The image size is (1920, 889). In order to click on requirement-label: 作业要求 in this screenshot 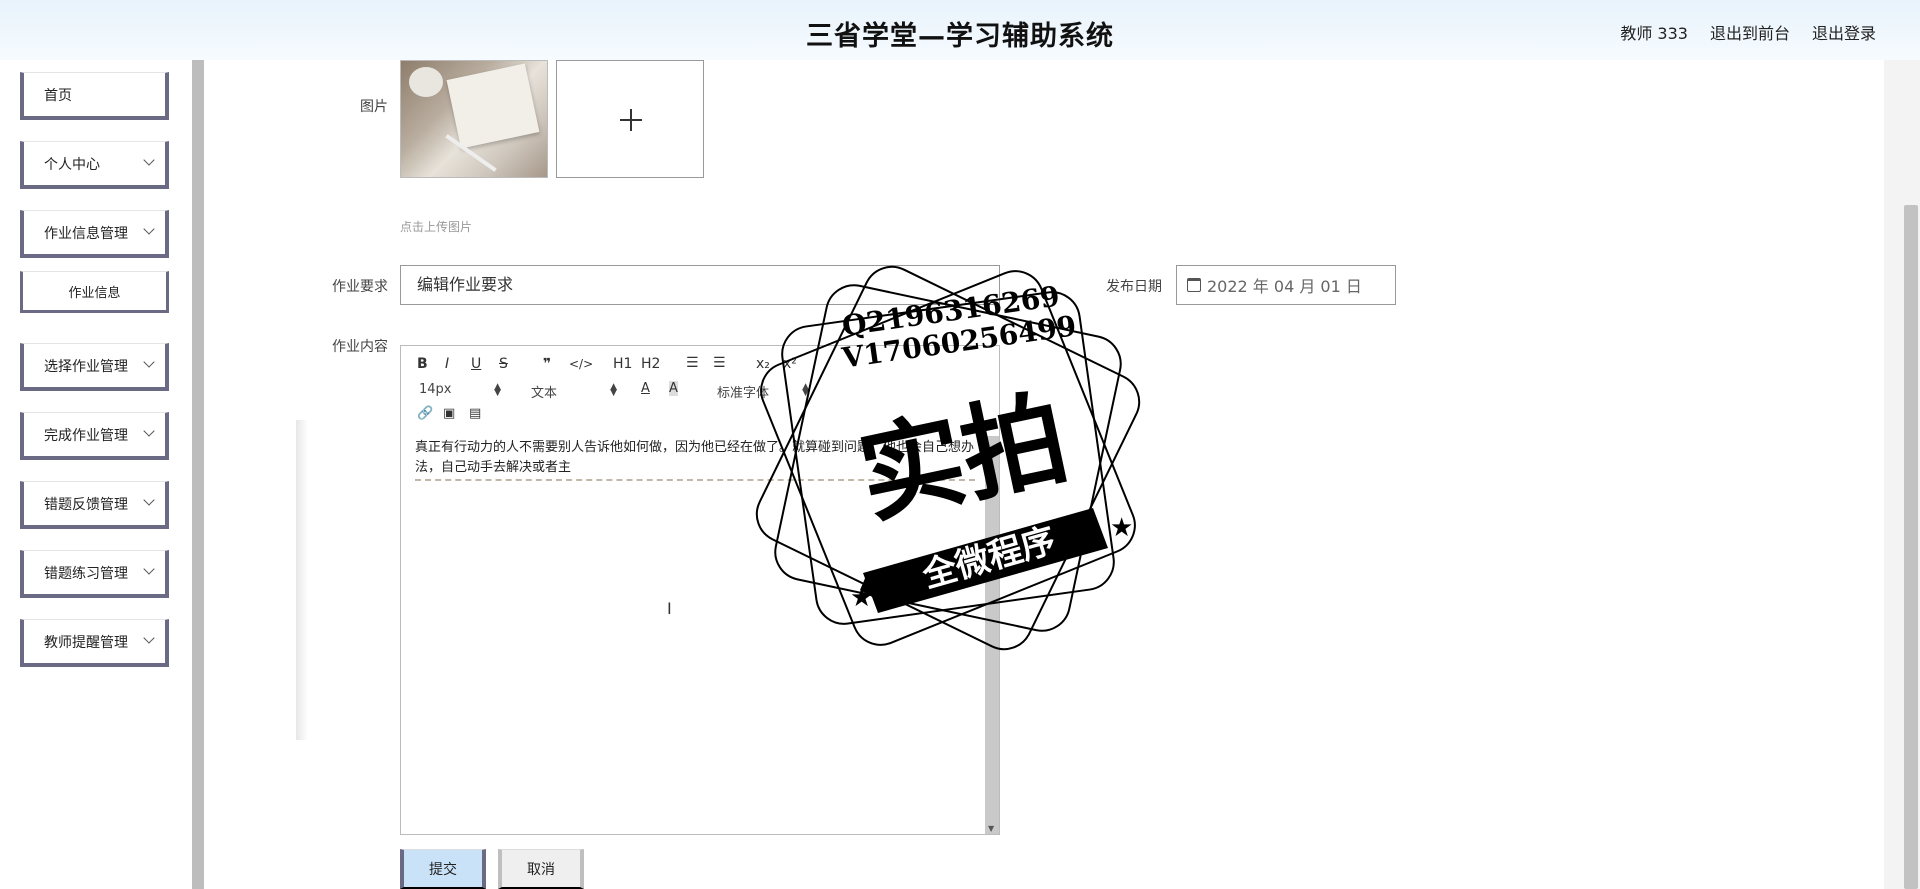, I will do `click(360, 287)`.